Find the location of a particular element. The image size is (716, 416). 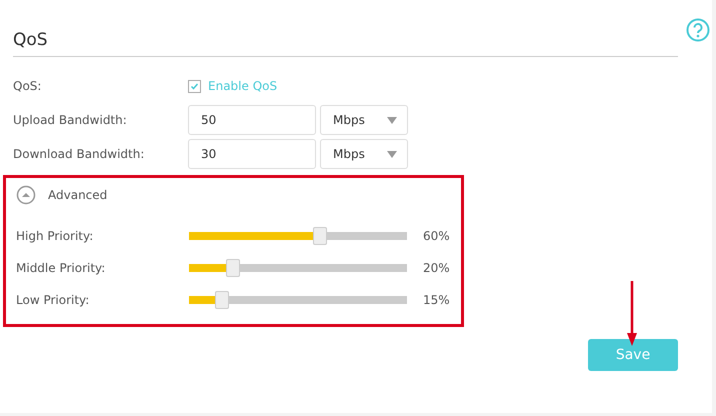

advanced-toggle: Advanced is located at coordinates (78, 195).